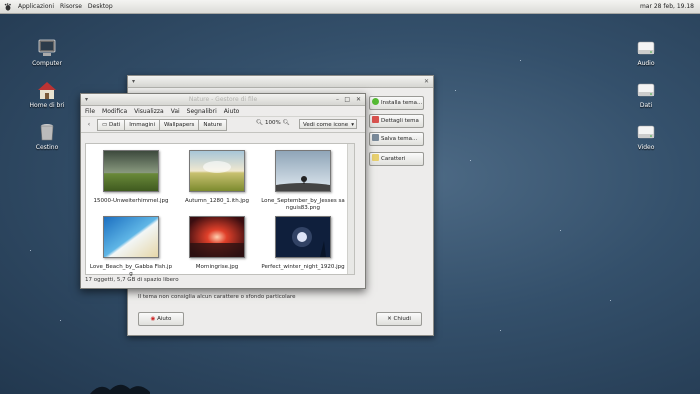 The height and width of the screenshot is (394, 700). What do you see at coordinates (217, 201) in the screenshot?
I see `file-name: Autumn_1280_1.ith.jpg` at bounding box center [217, 201].